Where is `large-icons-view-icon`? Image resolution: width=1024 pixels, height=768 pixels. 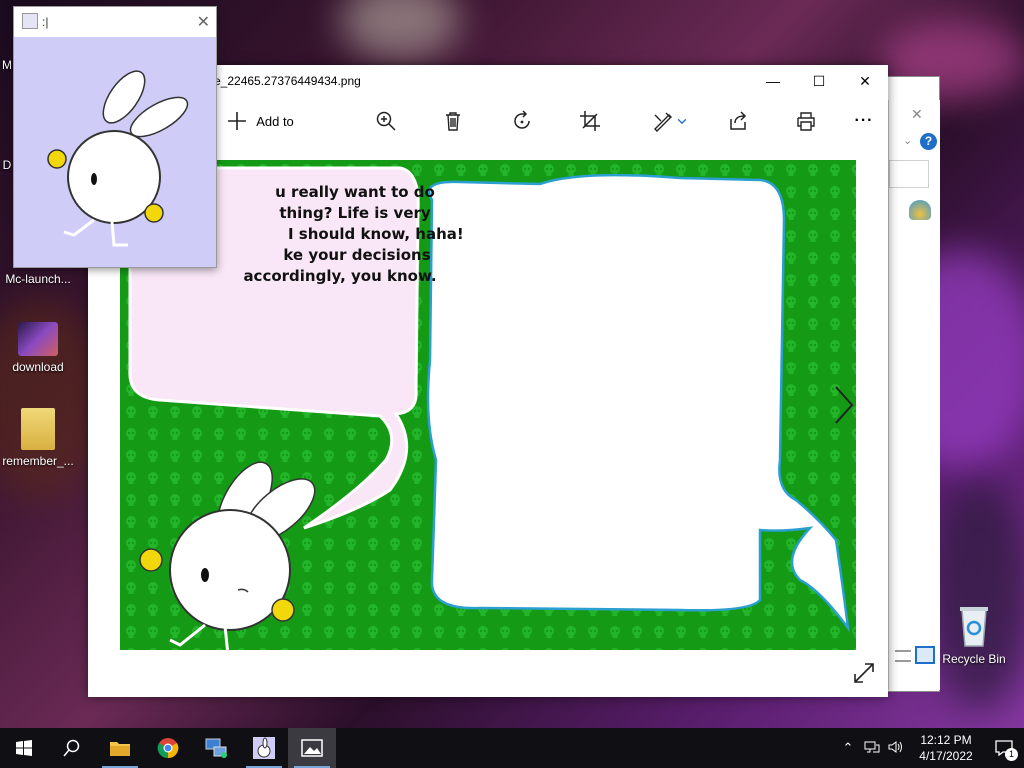
large-icons-view-icon is located at coordinates (925, 655).